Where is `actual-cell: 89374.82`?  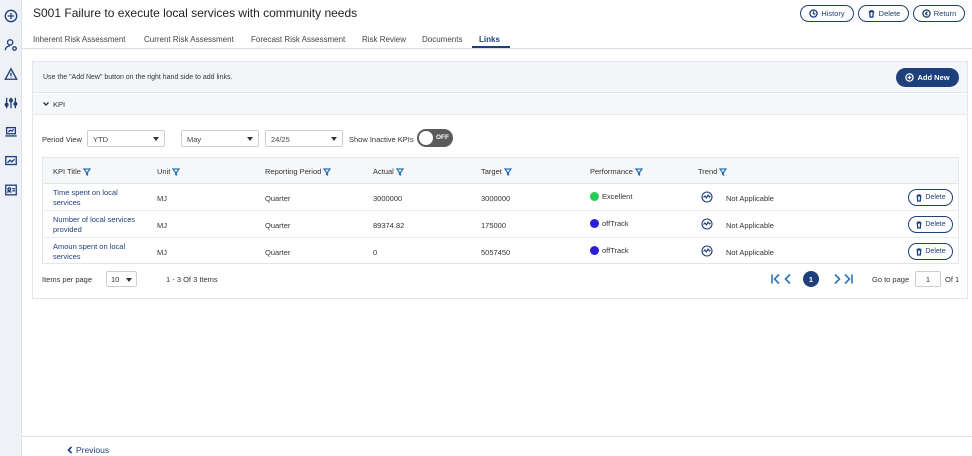 actual-cell: 89374.82 is located at coordinates (389, 225).